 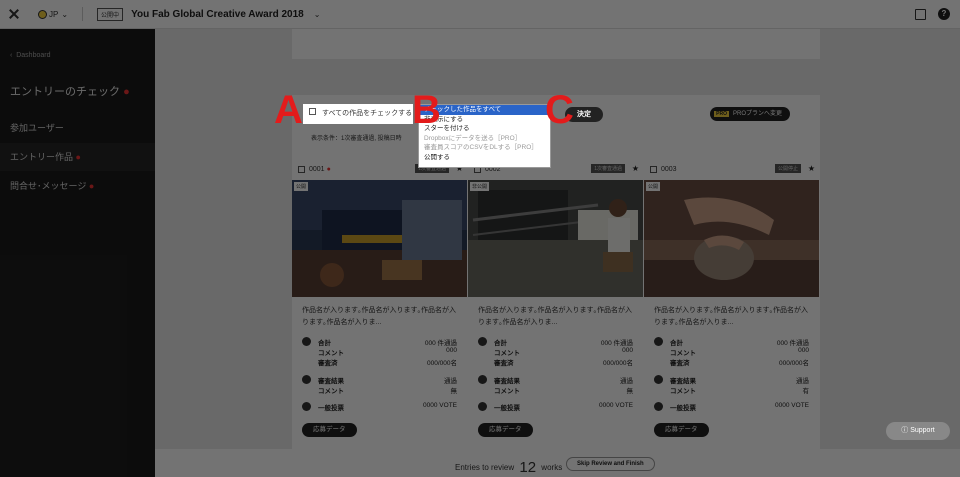 I want to click on annotation-label-c: C, so click(x=559, y=110).